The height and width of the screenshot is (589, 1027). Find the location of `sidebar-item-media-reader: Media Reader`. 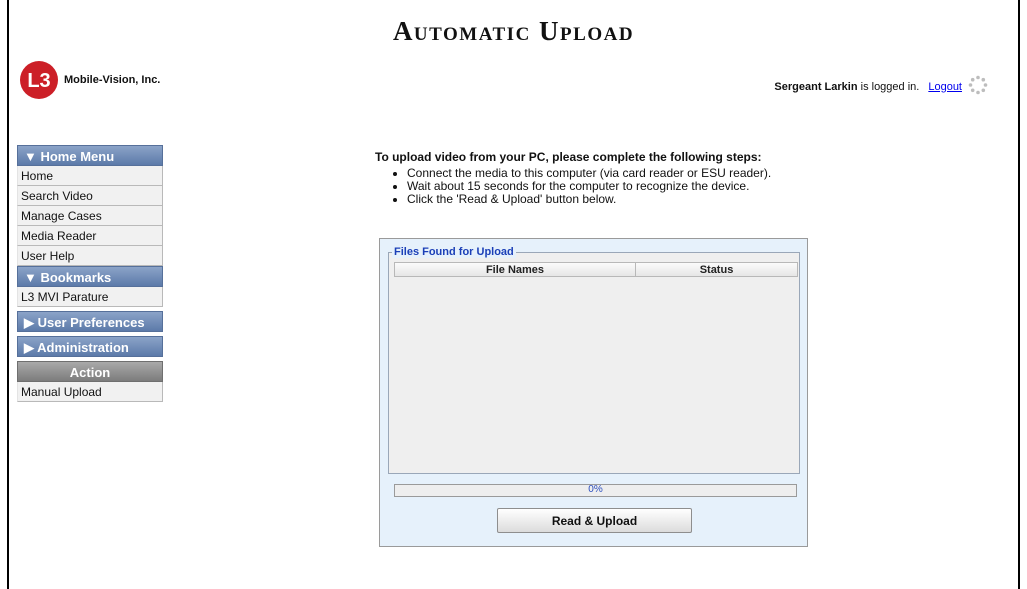

sidebar-item-media-reader: Media Reader is located at coordinates (90, 236).